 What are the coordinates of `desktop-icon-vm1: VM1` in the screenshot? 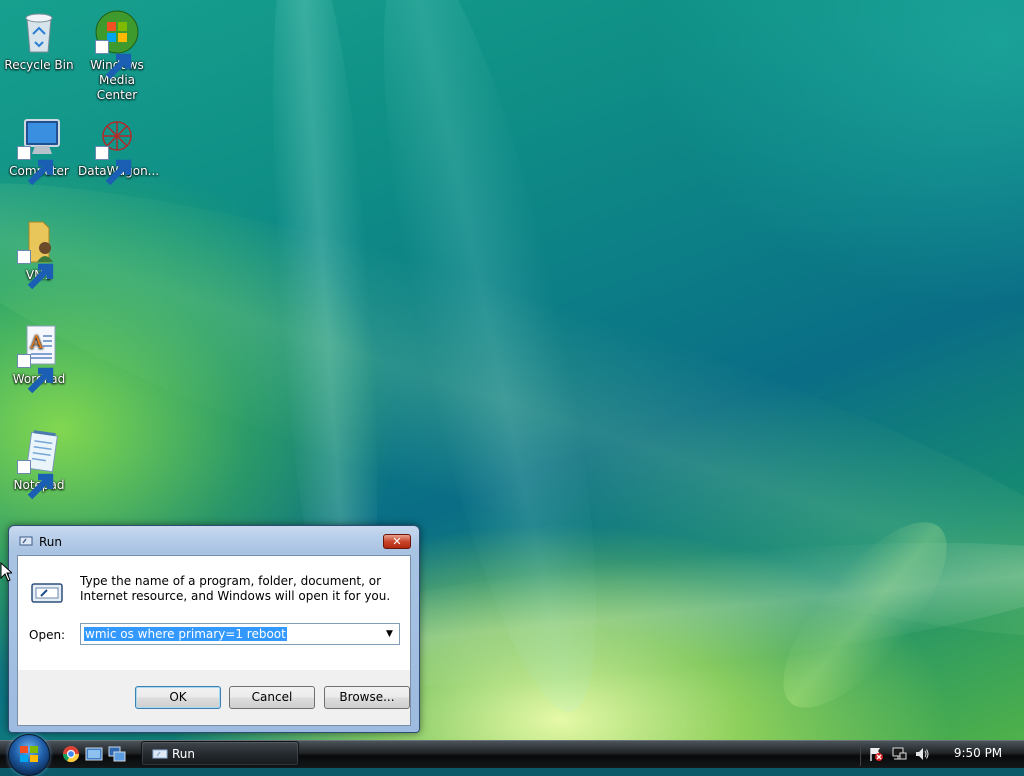 It's located at (39, 254).